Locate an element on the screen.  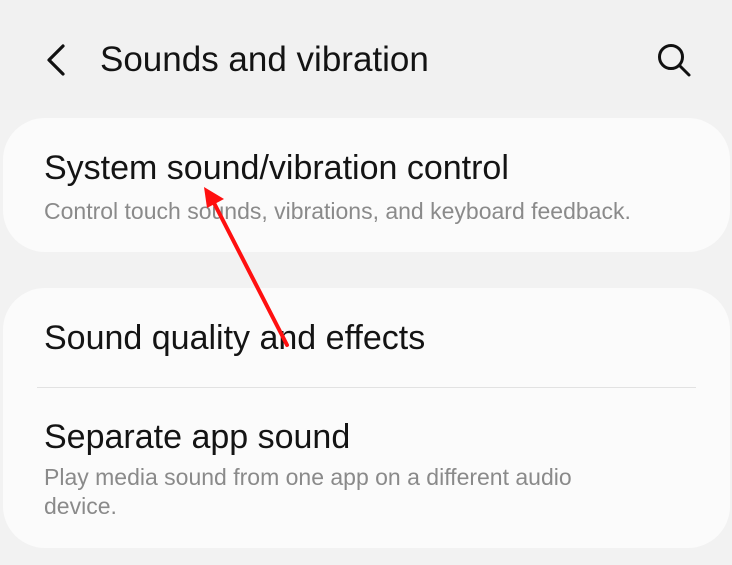
sound-quality-effects-title: Sound quality and effects is located at coordinates (235, 338).